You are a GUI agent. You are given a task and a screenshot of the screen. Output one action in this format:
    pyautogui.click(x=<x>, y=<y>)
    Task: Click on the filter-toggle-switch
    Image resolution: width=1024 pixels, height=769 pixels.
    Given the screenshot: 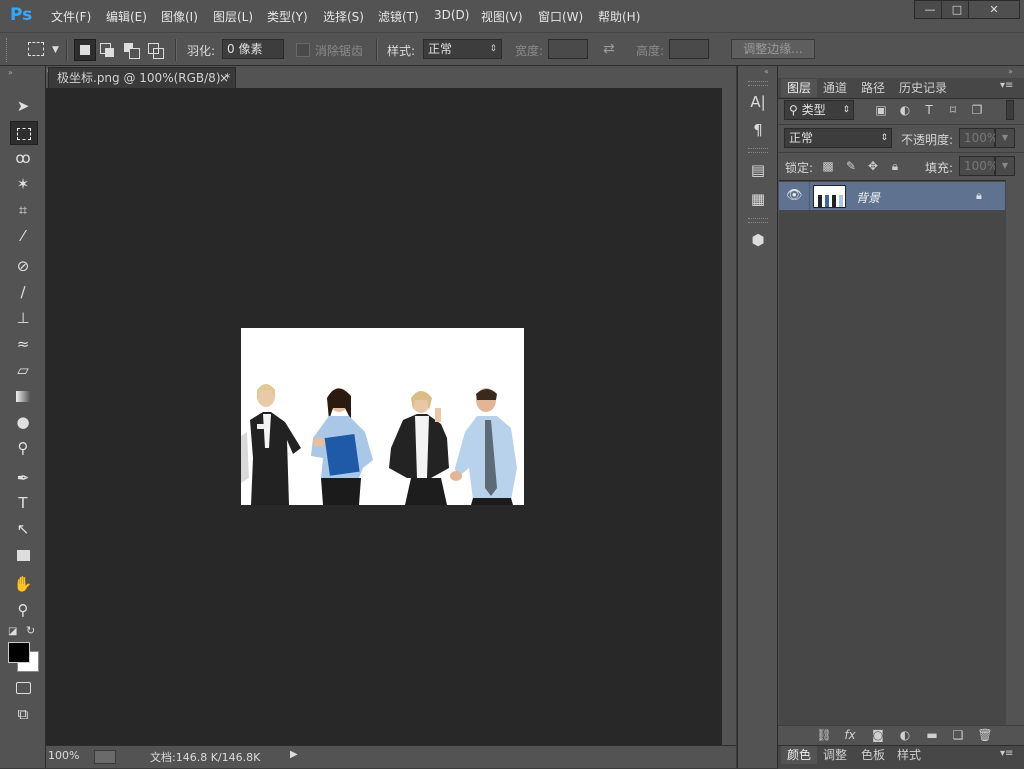 What is the action you would take?
    pyautogui.click(x=1010, y=110)
    